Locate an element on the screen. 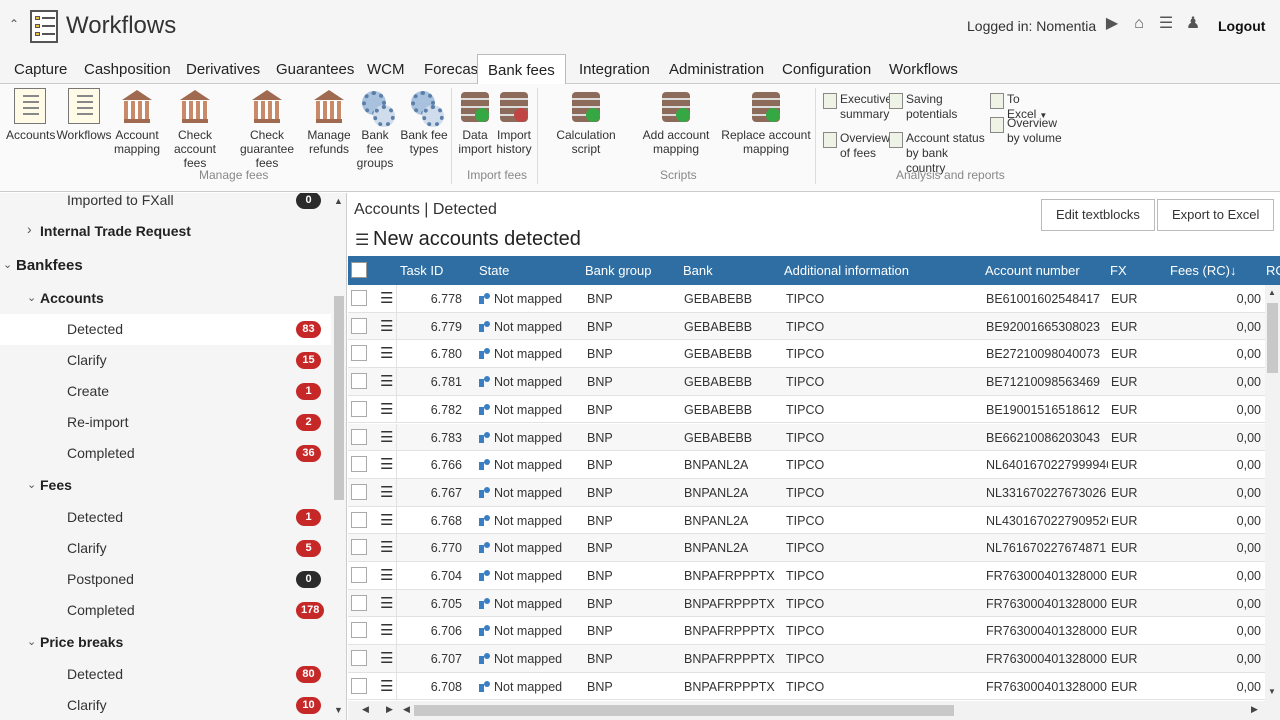 The height and width of the screenshot is (720, 1280). logout-button: Logout is located at coordinates (1241, 26).